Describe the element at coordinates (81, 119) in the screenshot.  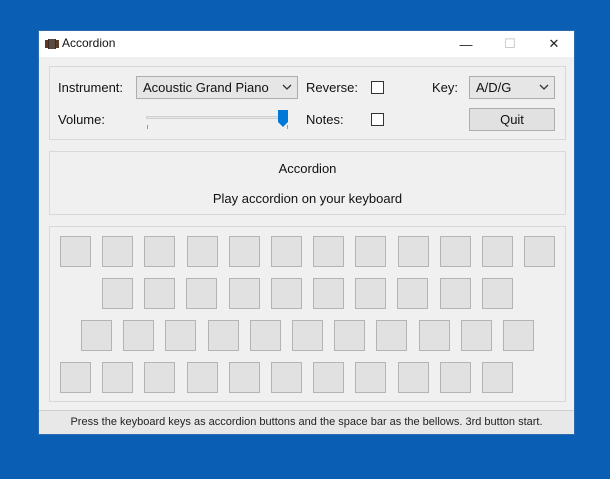
I see `volume-label: Volume:` at that location.